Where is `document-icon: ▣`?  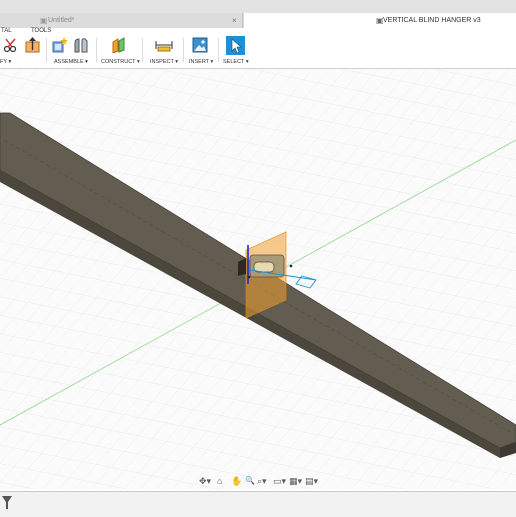 document-icon: ▣ is located at coordinates (44, 20).